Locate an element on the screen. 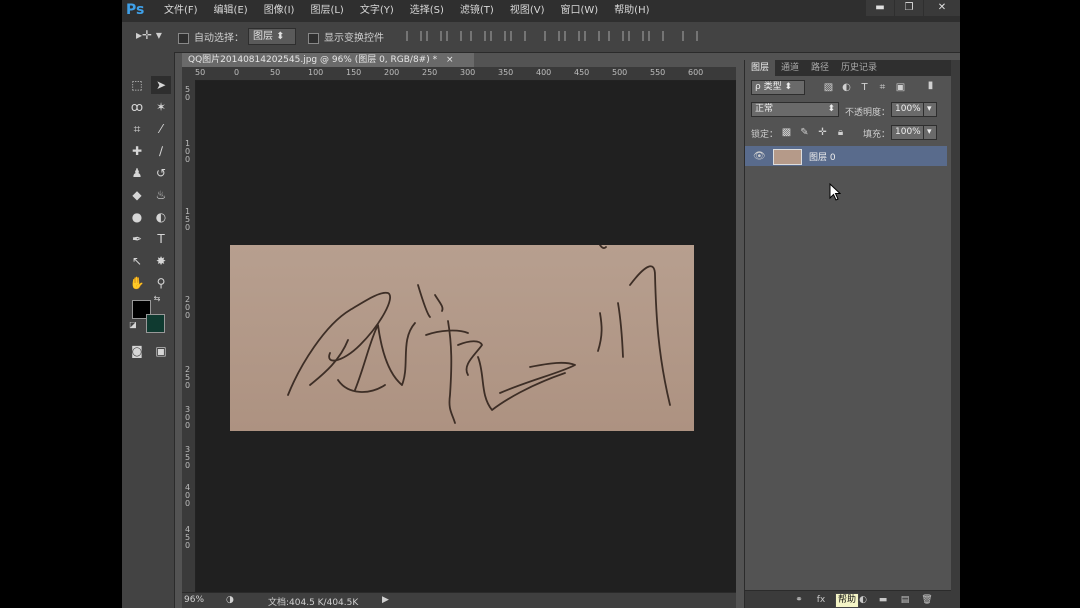 The height and width of the screenshot is (608, 1080). crop-tool-icon: ⌗ is located at coordinates (137, 129).